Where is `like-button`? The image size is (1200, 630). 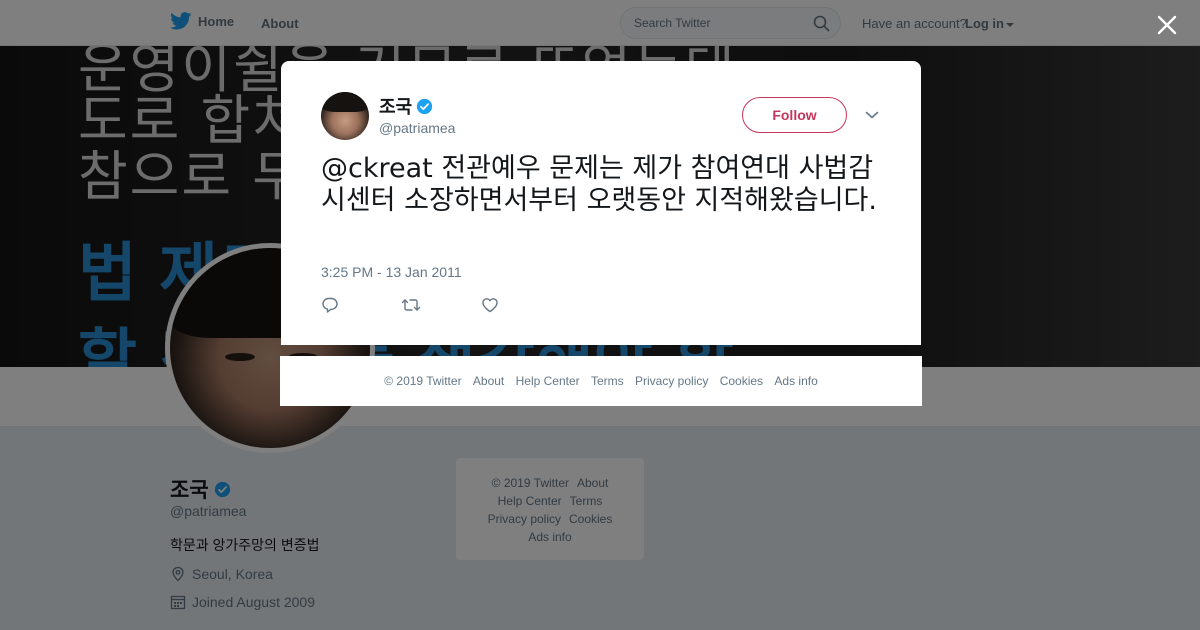
like-button is located at coordinates (521, 305).